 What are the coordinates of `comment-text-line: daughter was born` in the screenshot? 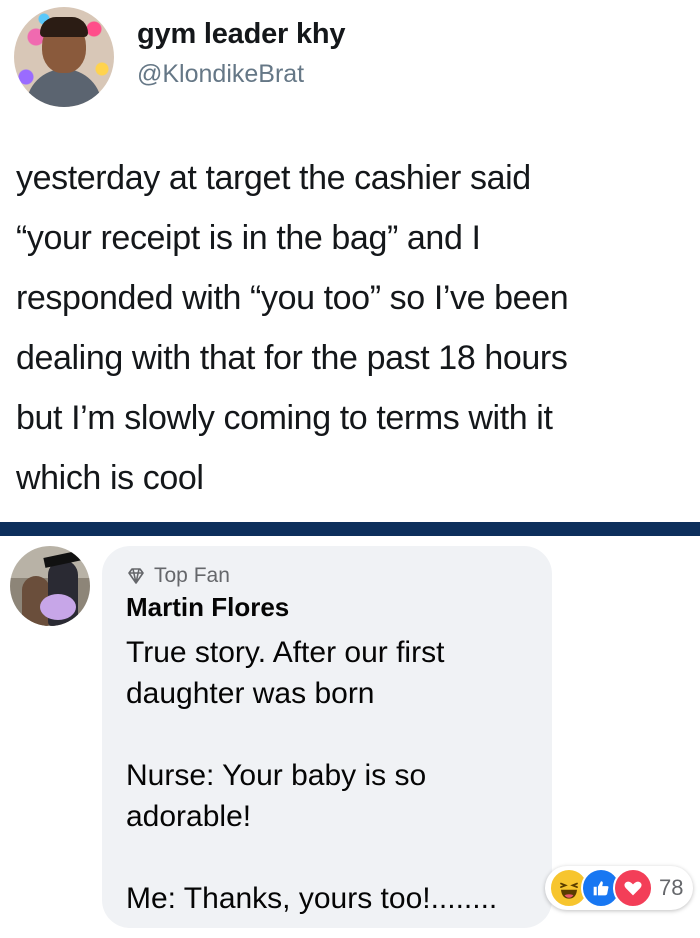 It's located at (250, 693).